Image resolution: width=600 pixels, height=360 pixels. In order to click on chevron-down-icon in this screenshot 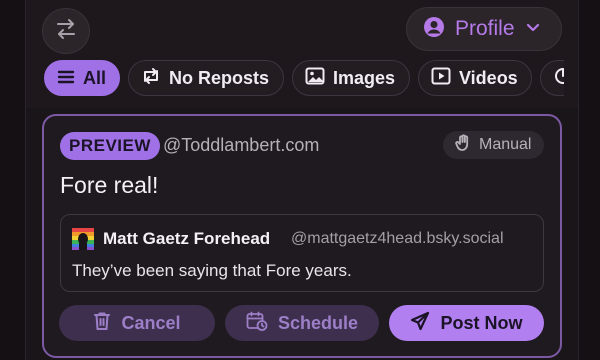, I will do `click(533, 29)`.